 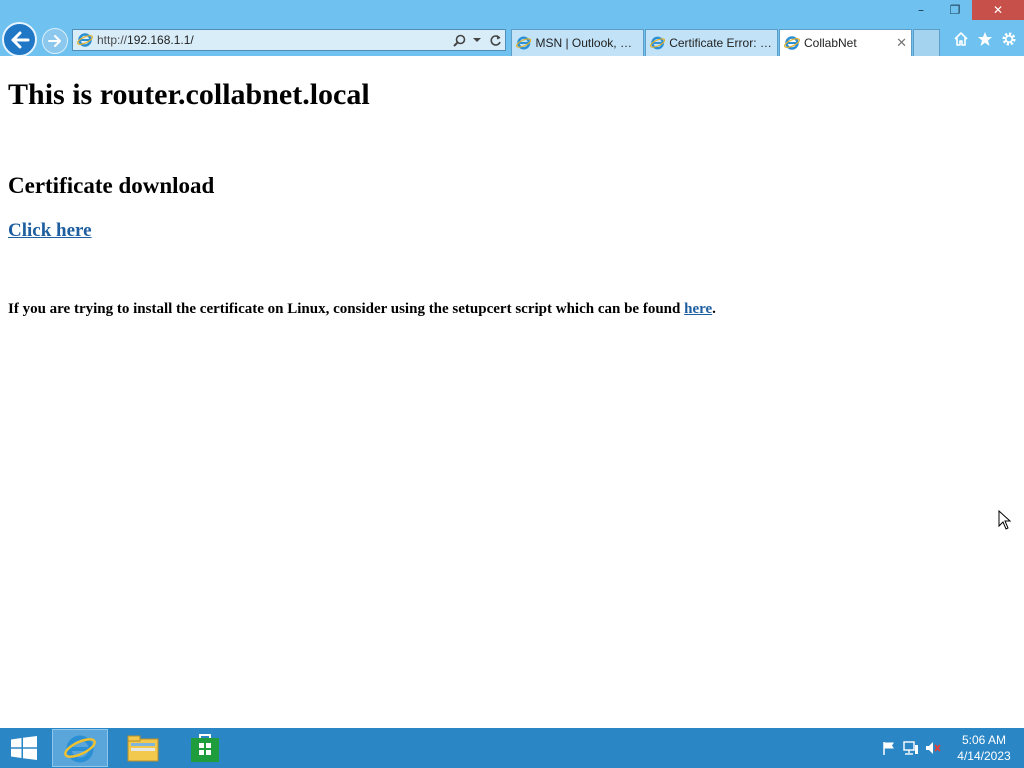 What do you see at coordinates (50, 231) in the screenshot?
I see `certificate-download-link: Click here` at bounding box center [50, 231].